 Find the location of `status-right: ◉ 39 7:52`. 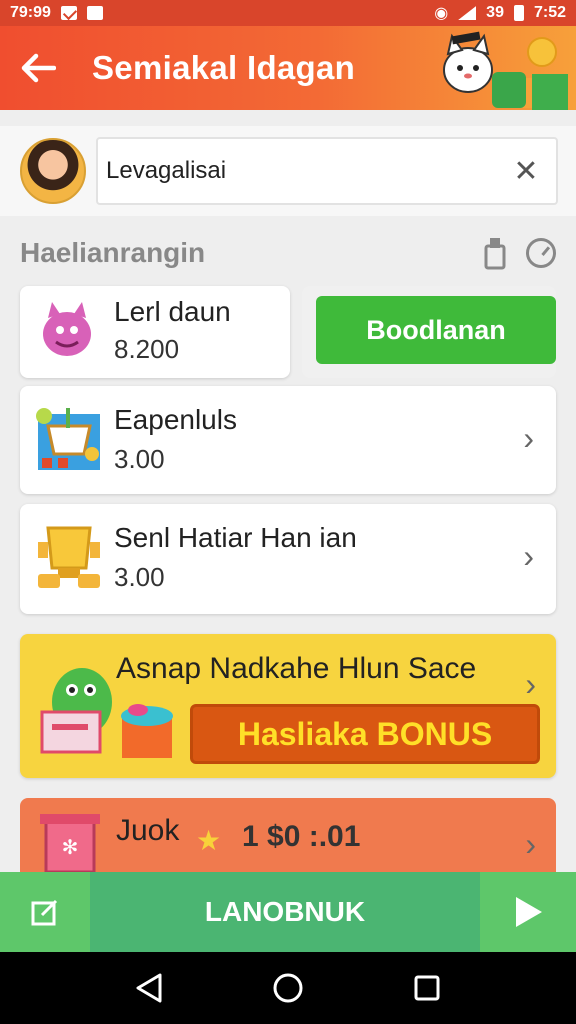

status-right: ◉ 39 7:52 is located at coordinates (500, 13).